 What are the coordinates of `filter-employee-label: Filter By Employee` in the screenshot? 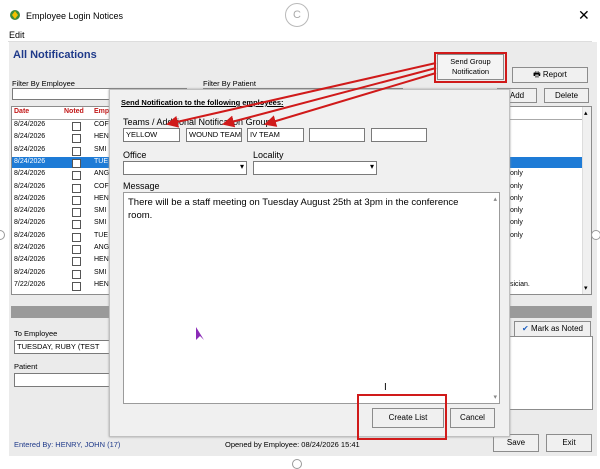 It's located at (43, 83).